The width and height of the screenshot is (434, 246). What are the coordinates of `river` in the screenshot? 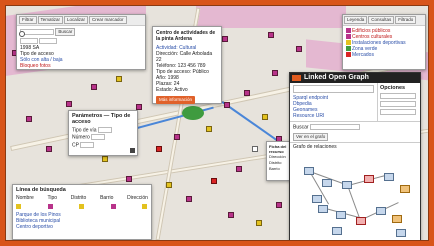 It's located at (251, 122).